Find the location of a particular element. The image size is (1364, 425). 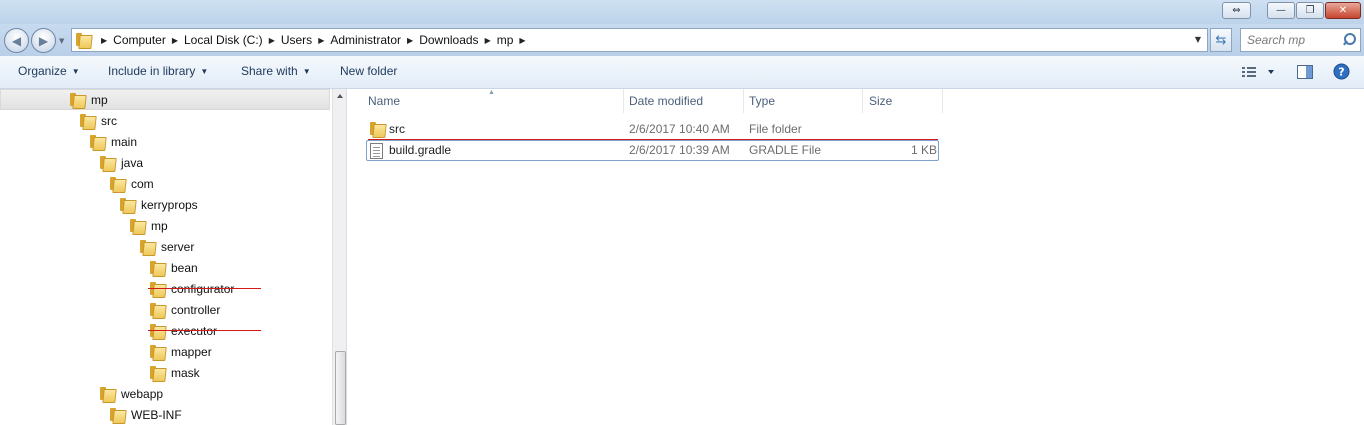

file-type: File folder is located at coordinates (775, 129).